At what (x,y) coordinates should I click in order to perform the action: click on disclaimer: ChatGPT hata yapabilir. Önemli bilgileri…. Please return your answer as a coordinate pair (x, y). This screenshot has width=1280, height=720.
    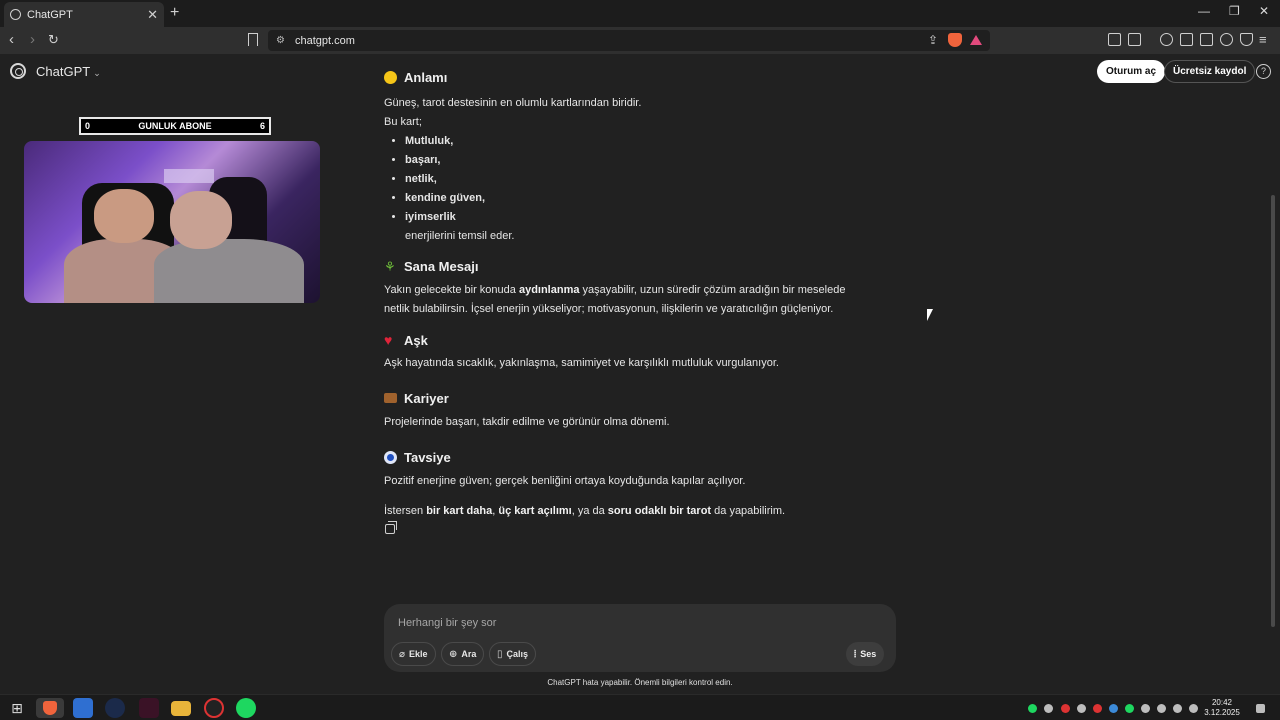
    Looking at the image, I should click on (640, 682).